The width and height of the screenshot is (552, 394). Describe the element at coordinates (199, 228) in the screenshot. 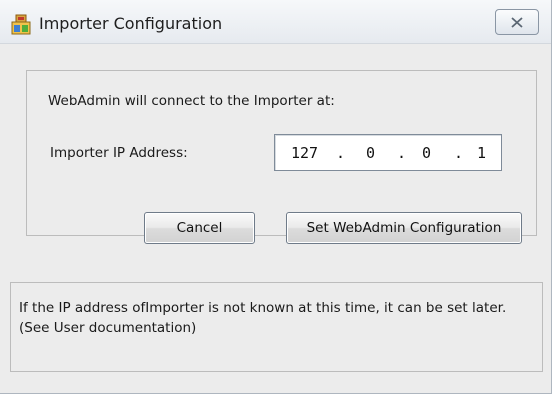

I see `cancel-button: Cancel` at that location.